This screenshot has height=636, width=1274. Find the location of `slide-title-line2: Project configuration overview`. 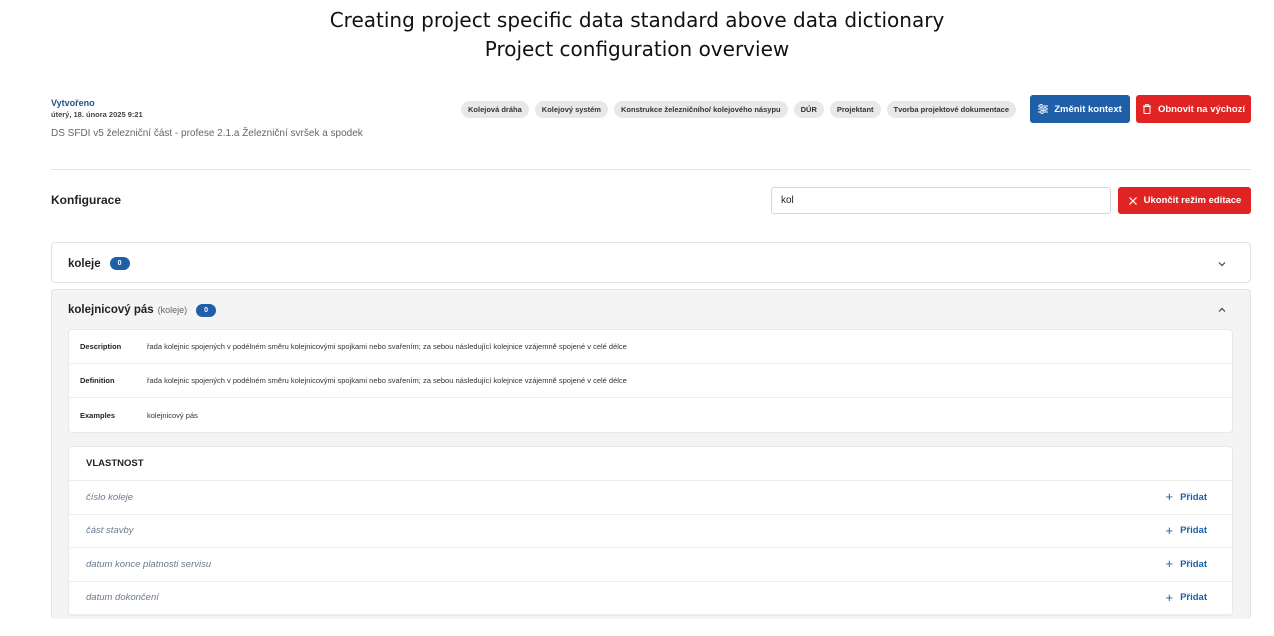

slide-title-line2: Project configuration overview is located at coordinates (637, 49).